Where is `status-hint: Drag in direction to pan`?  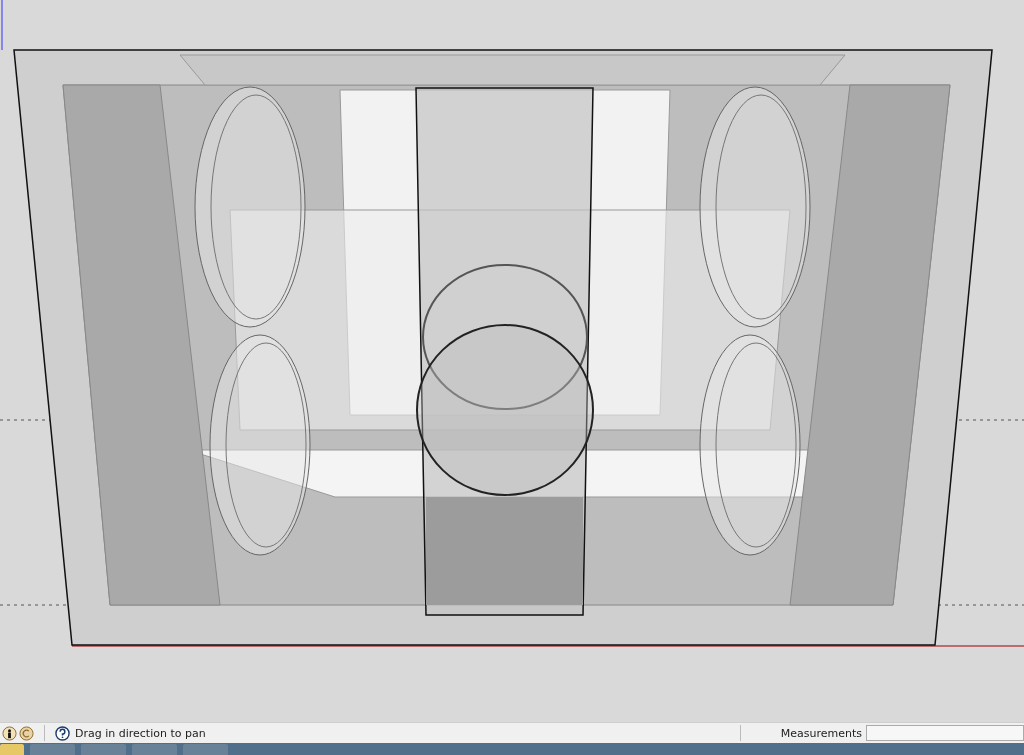
status-hint: Drag in direction to pan is located at coordinates (140, 733).